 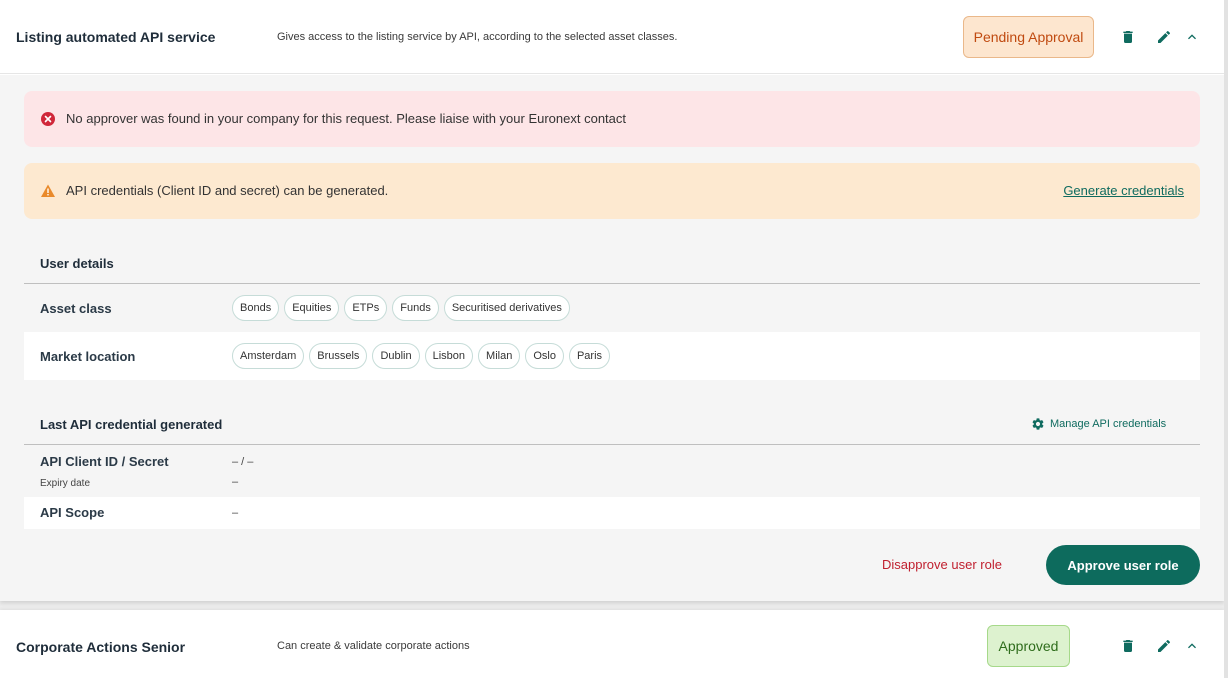 I want to click on chip-asset-class: Funds, so click(x=415, y=308).